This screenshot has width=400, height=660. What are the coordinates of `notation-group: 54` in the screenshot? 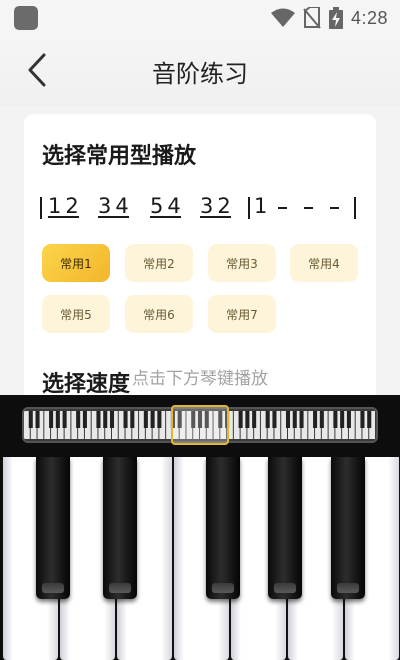 It's located at (167, 206).